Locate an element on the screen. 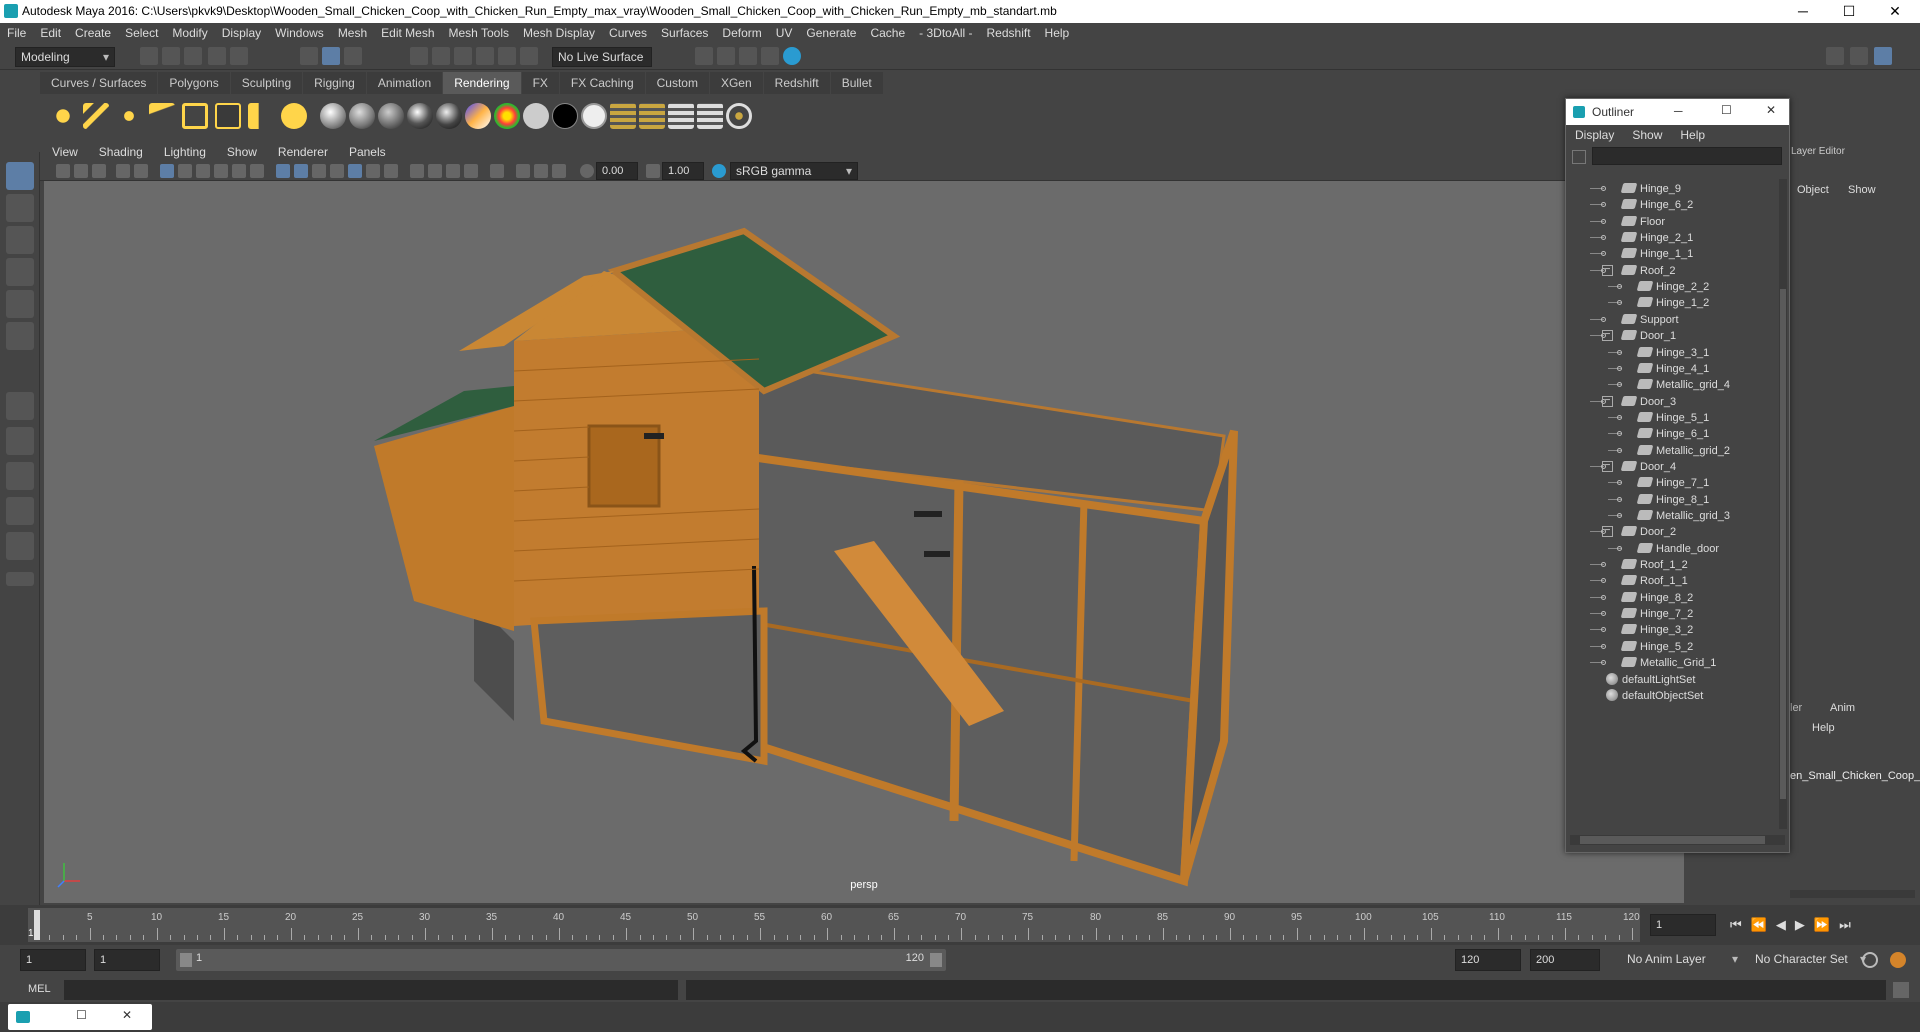  render-globals-icon is located at coordinates (739, 116).